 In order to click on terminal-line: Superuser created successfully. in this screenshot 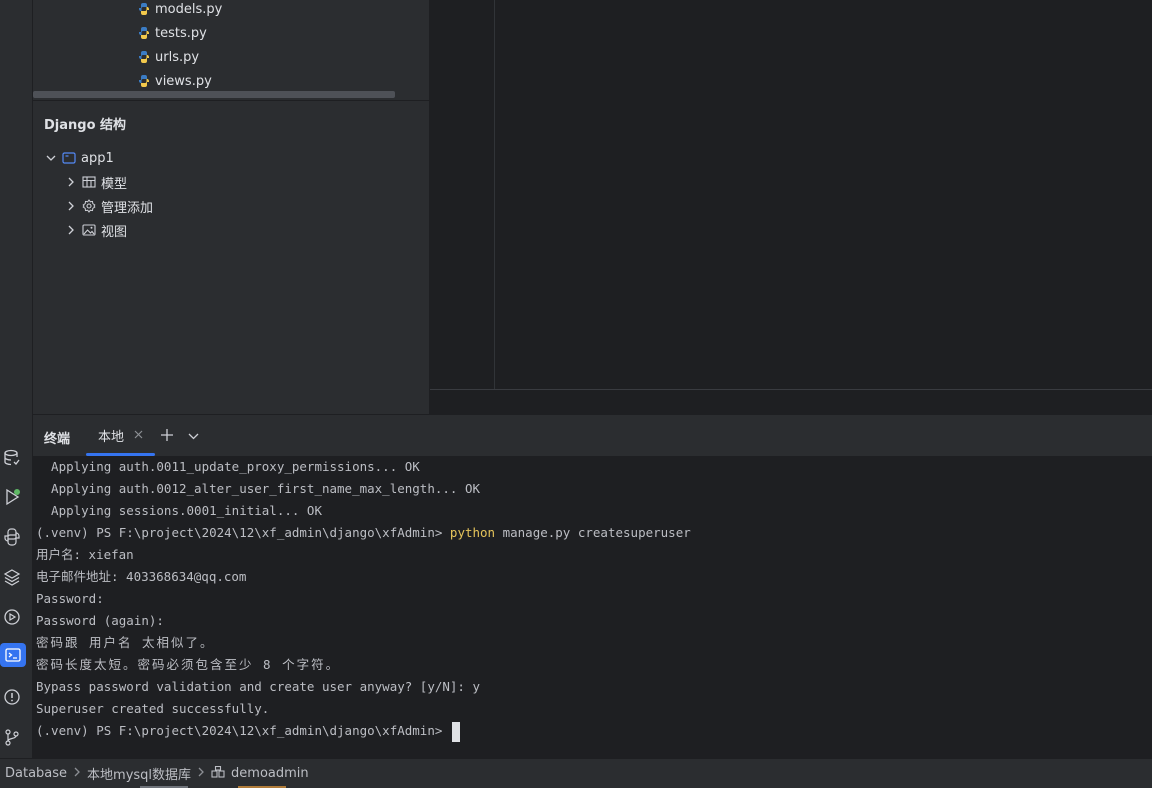, I will do `click(153, 708)`.